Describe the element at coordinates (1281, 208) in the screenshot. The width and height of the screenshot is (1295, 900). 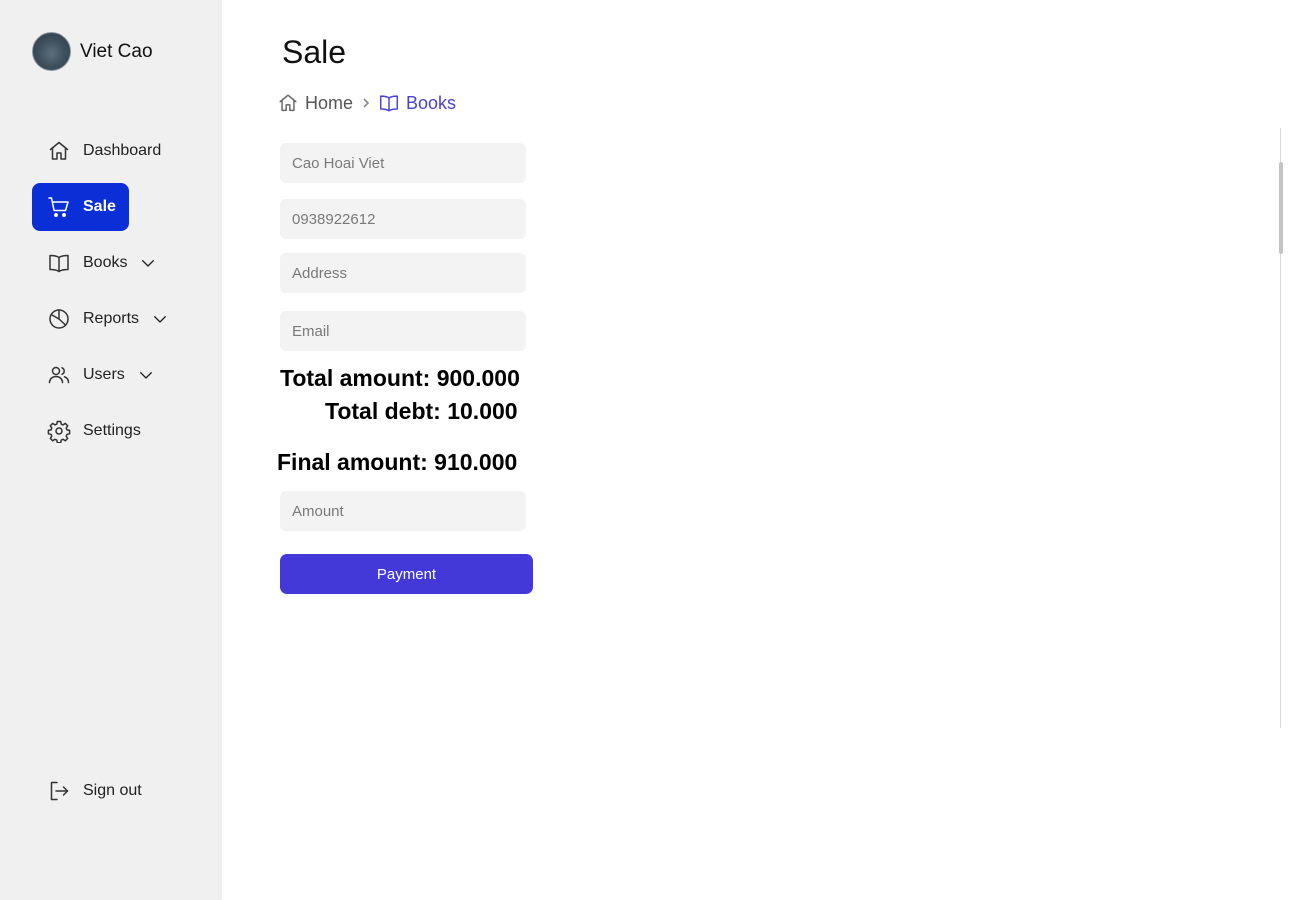
I see `scrollbar-thumb` at that location.